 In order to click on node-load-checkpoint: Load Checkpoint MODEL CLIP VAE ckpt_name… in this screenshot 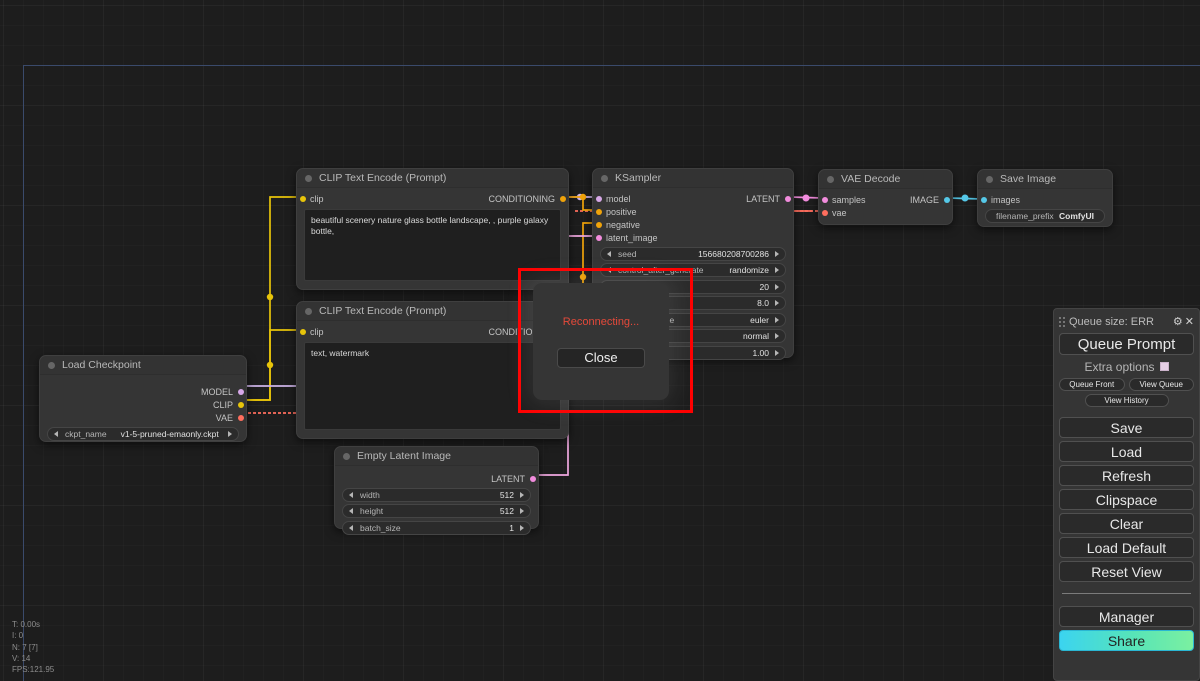, I will do `click(143, 398)`.